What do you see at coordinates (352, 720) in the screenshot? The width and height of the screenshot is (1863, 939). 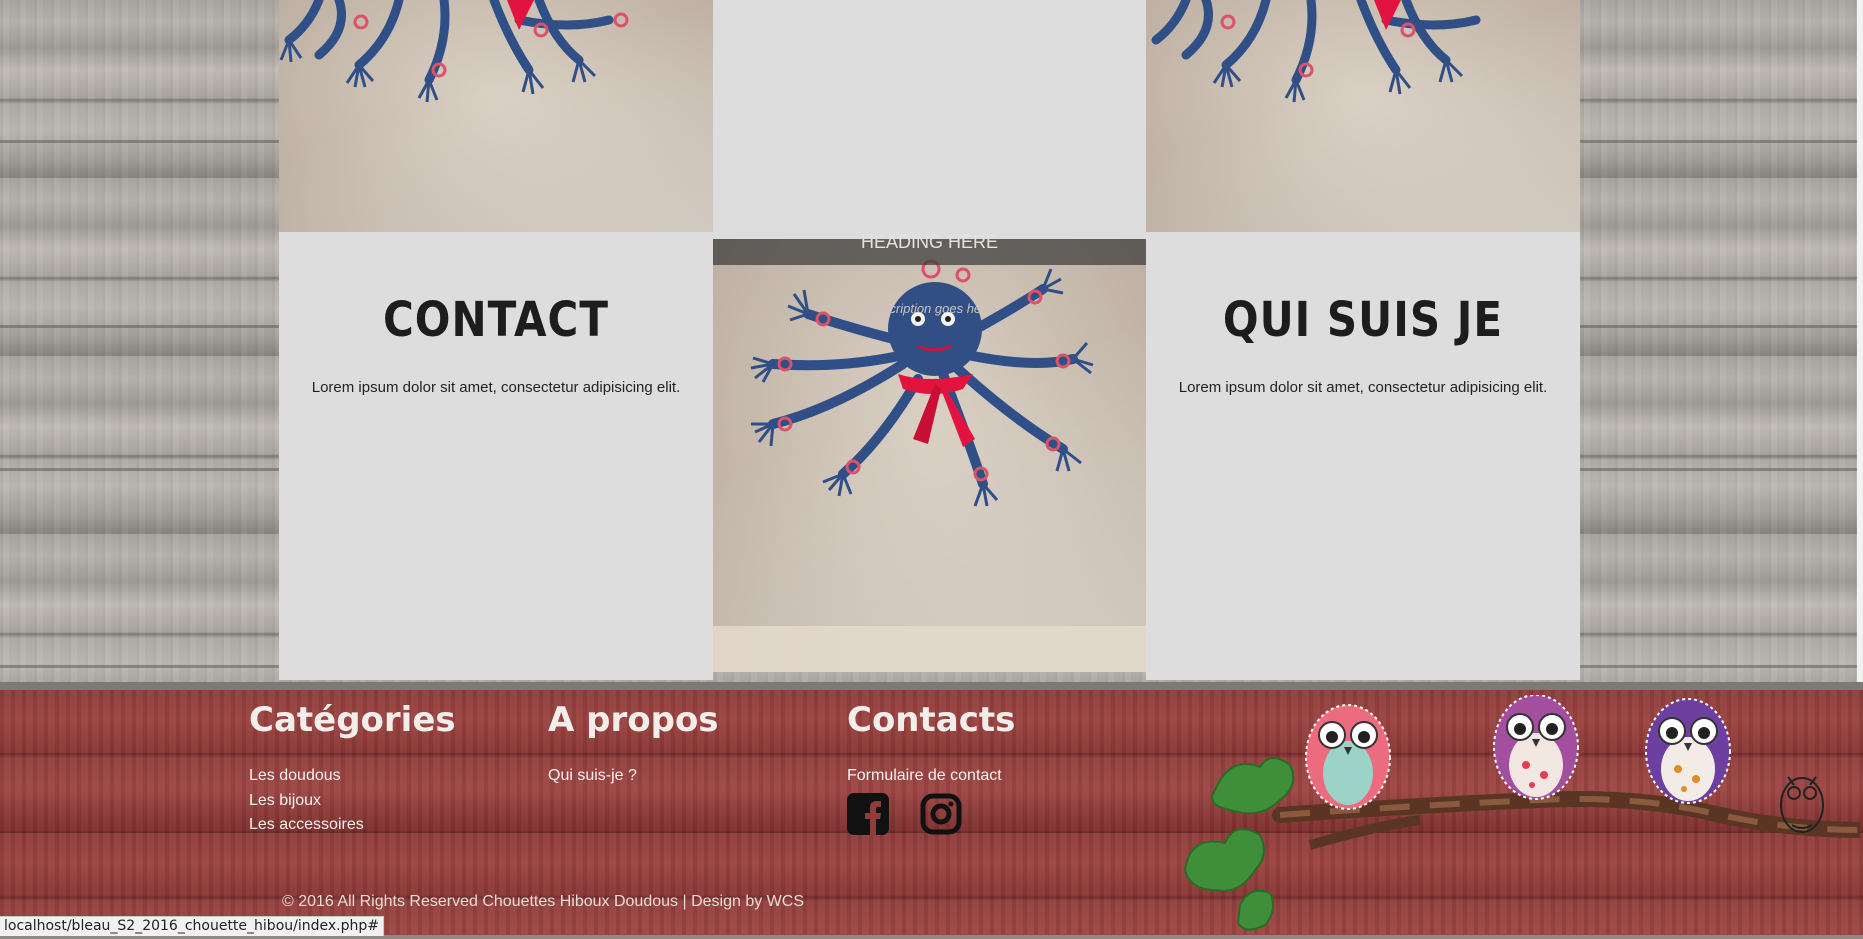 I see `footer-categories-title: Catégories` at bounding box center [352, 720].